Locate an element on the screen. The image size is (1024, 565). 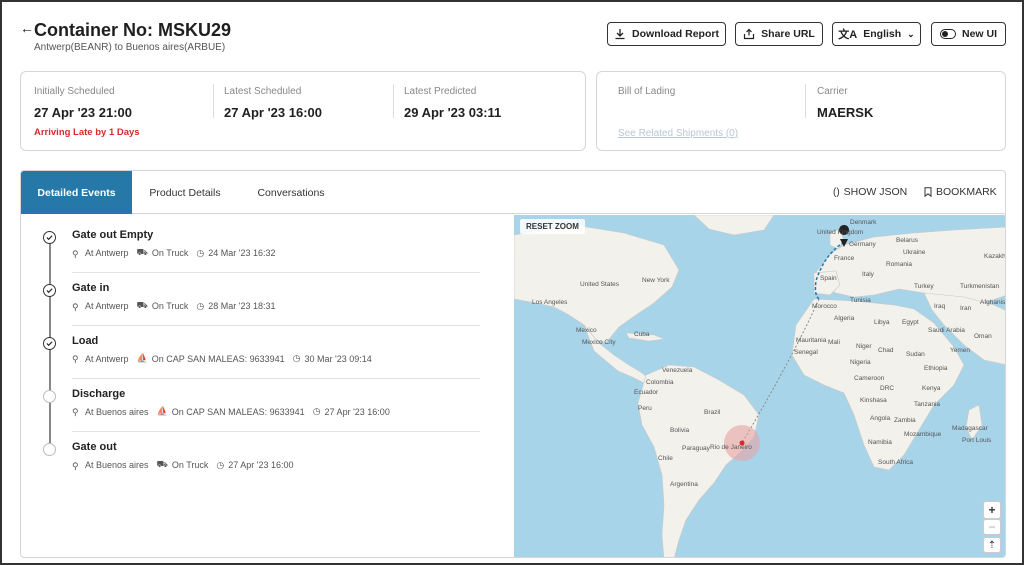
event-time: 24 Mar '23 16:32 is located at coordinates (242, 253).